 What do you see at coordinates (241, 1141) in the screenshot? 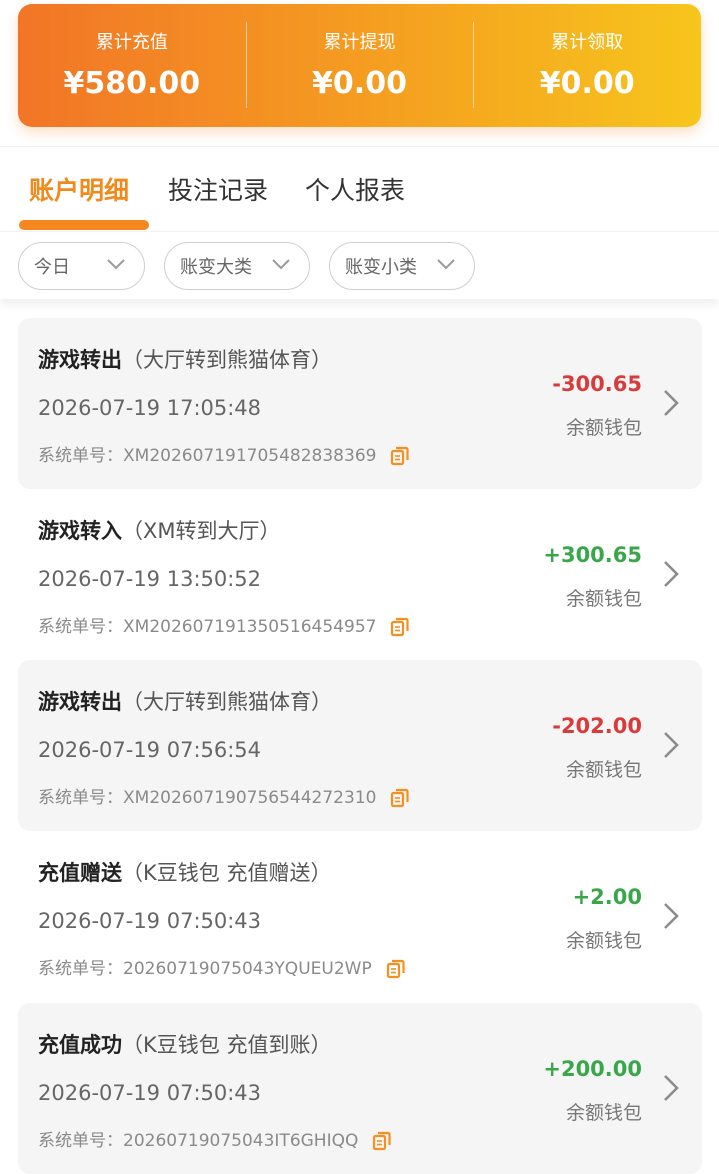
I see `order-number: 20260719075043IT6GHIQQ` at bounding box center [241, 1141].